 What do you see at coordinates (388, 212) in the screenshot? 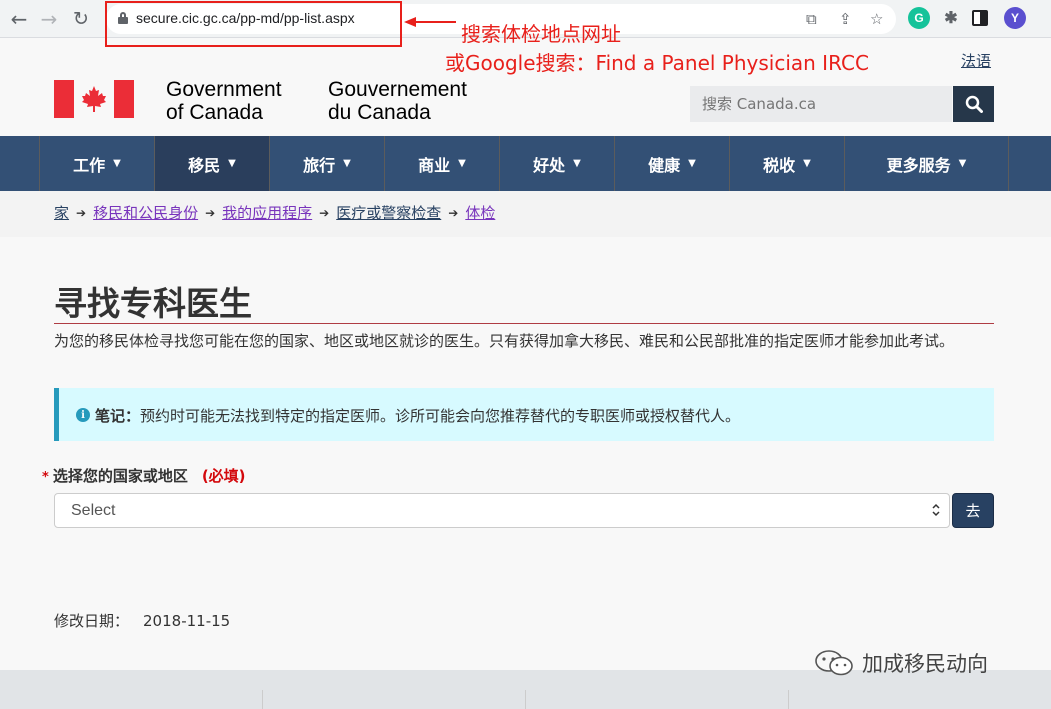
I see `breadcrumb-link: 医疗或警察检查` at bounding box center [388, 212].